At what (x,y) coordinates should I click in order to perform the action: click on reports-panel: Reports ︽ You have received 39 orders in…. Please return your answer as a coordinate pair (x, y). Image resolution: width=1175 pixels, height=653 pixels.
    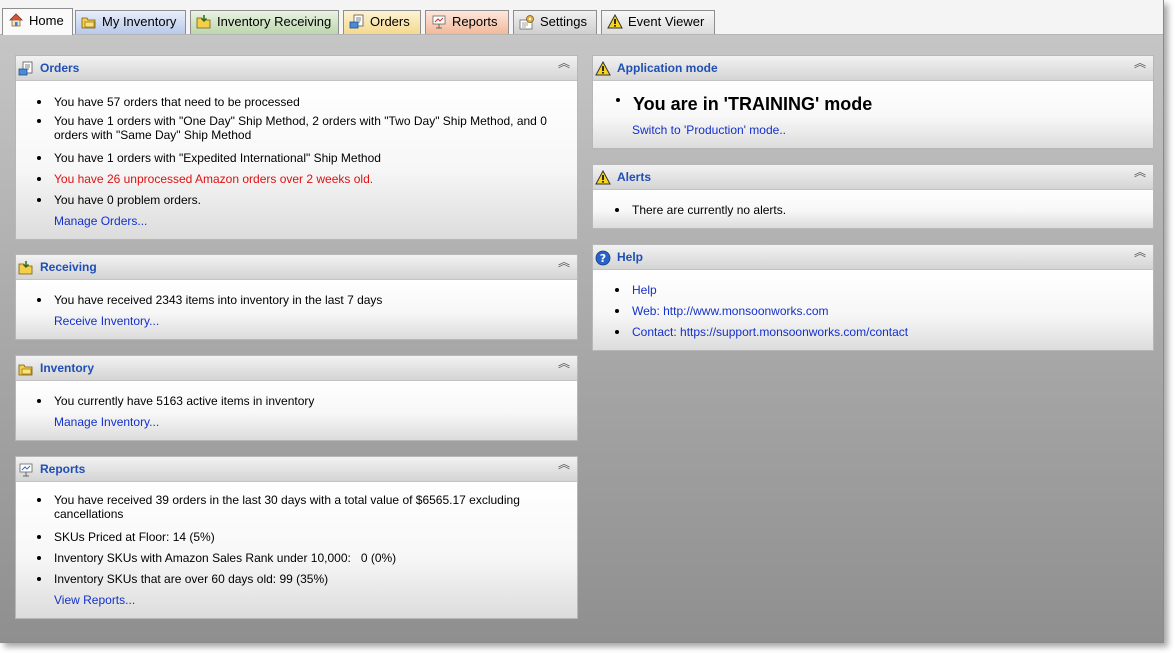
    Looking at the image, I should click on (296, 537).